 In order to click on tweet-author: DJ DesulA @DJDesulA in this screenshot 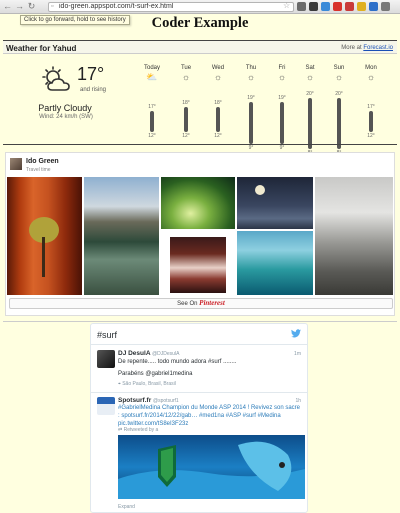, I will do `click(148, 353)`.